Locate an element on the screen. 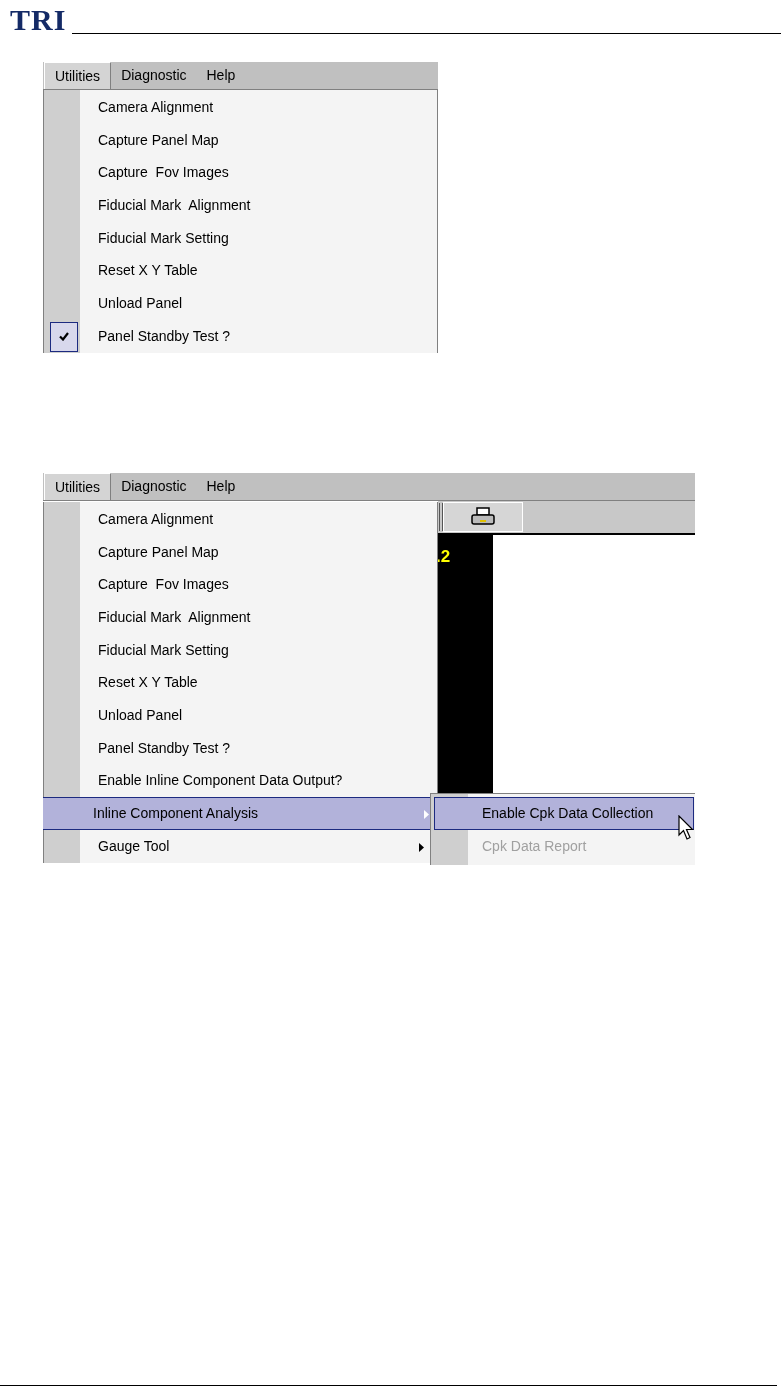  logo: TRI is located at coordinates (38, 20).